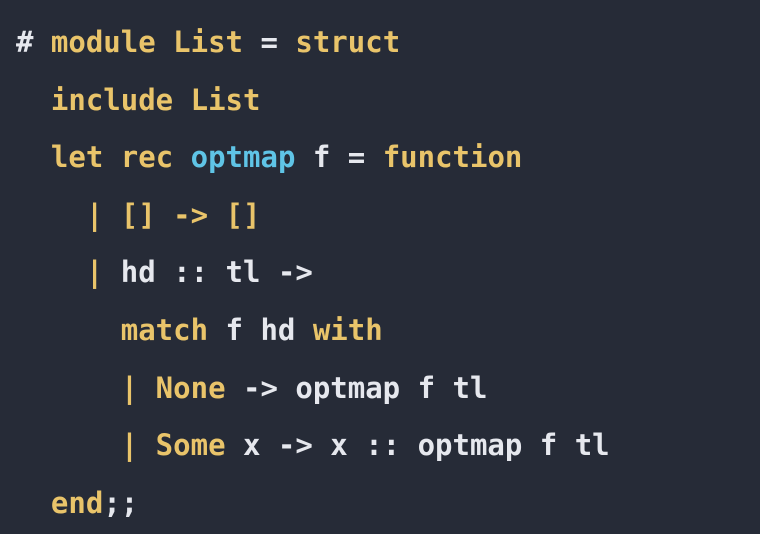  What do you see at coordinates (103, 42) in the screenshot?
I see `keyword-token: module` at bounding box center [103, 42].